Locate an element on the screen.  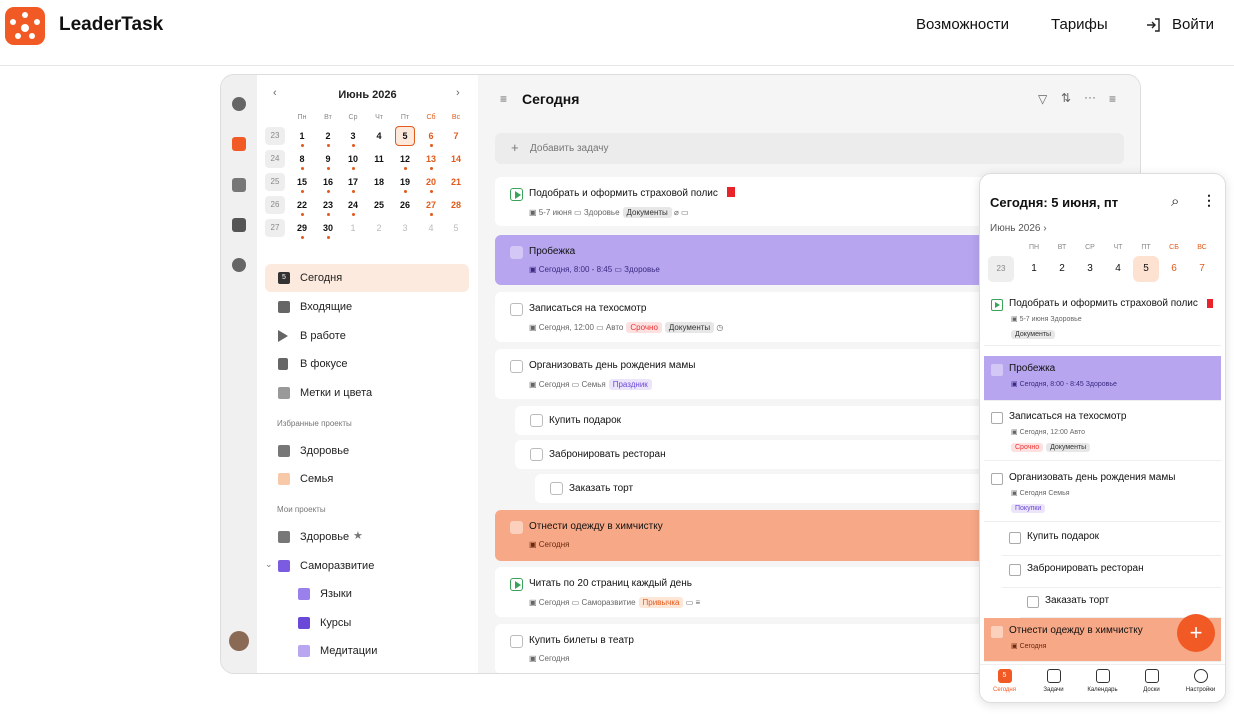
calendar-day: 18 is located at coordinates (379, 182).